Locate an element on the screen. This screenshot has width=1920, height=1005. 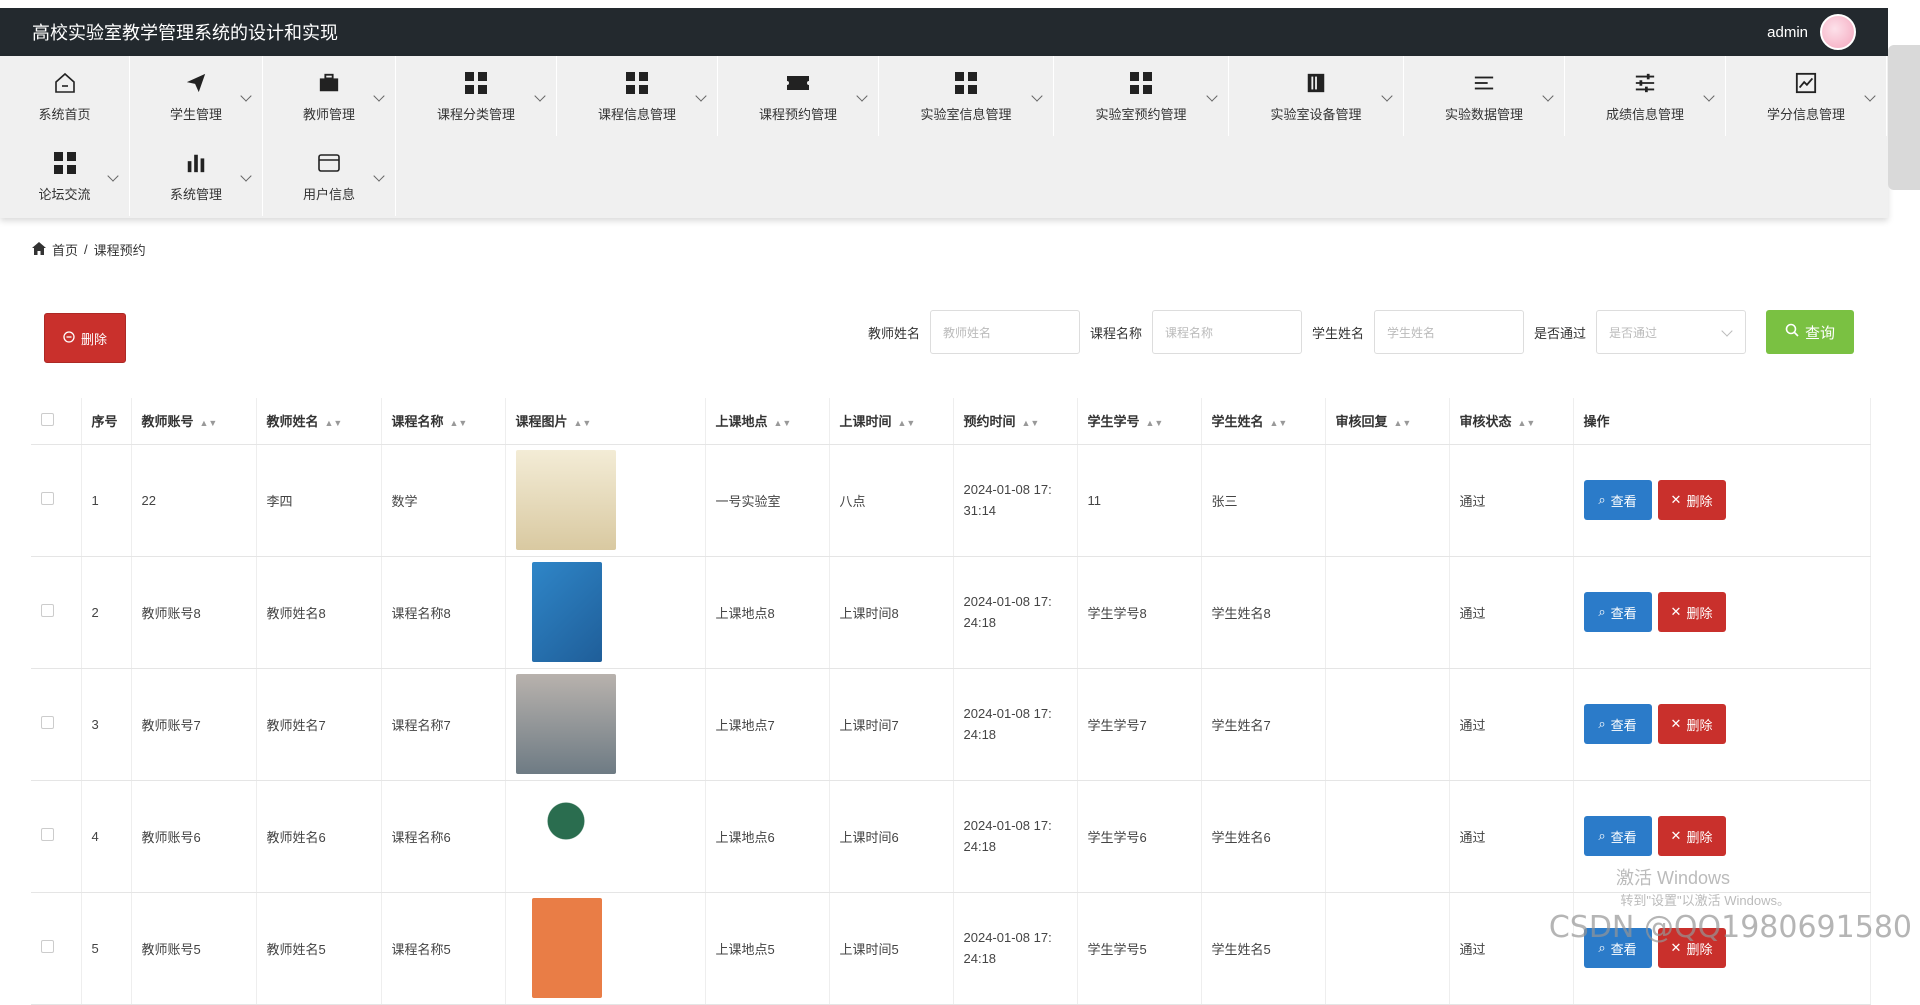
col-time: 上课时间 ▲▼ is located at coordinates (891, 421).